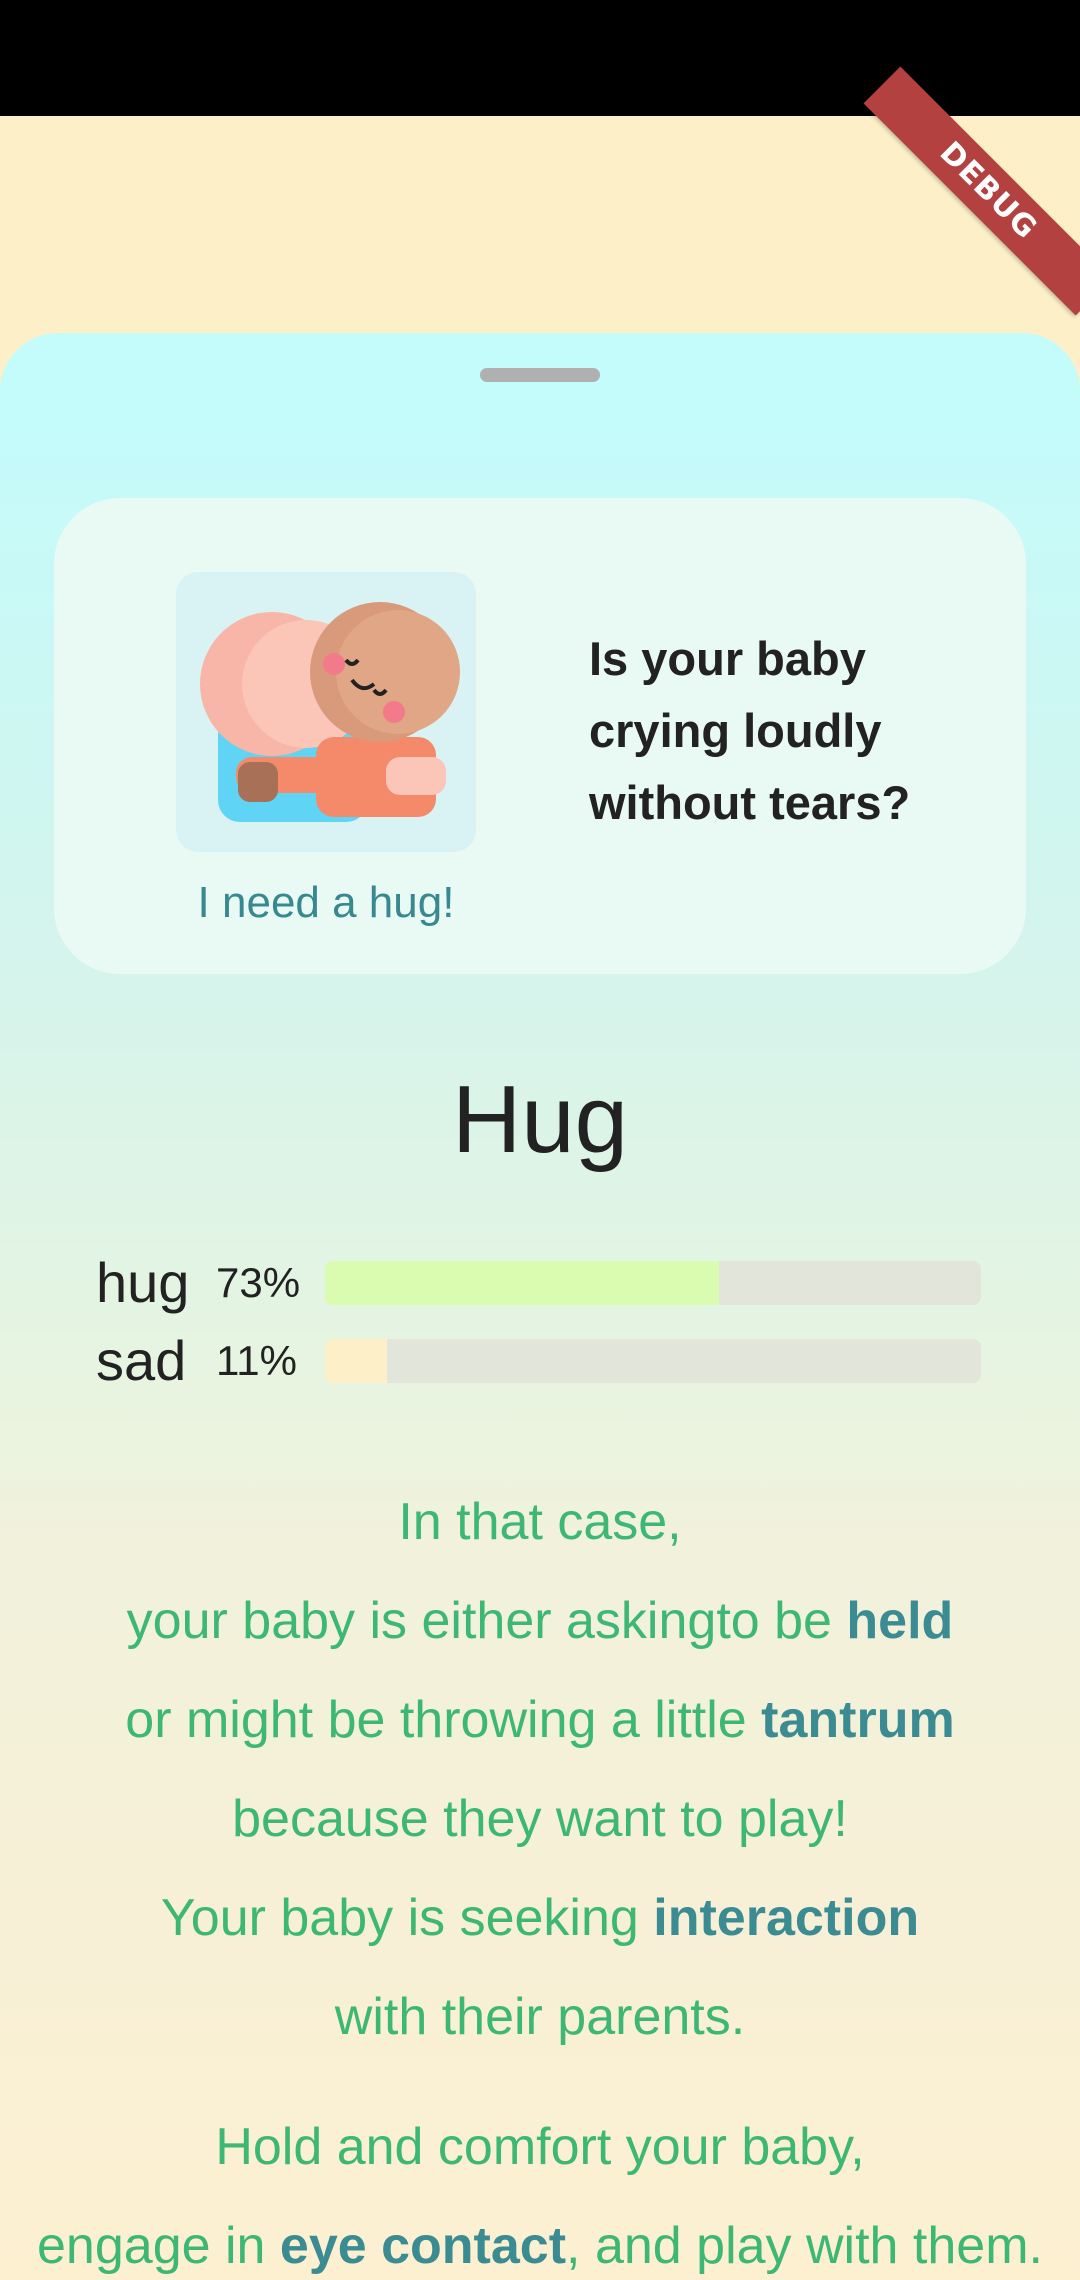  I want to click on result-bar-sad: sad 11%, so click(546, 1361).